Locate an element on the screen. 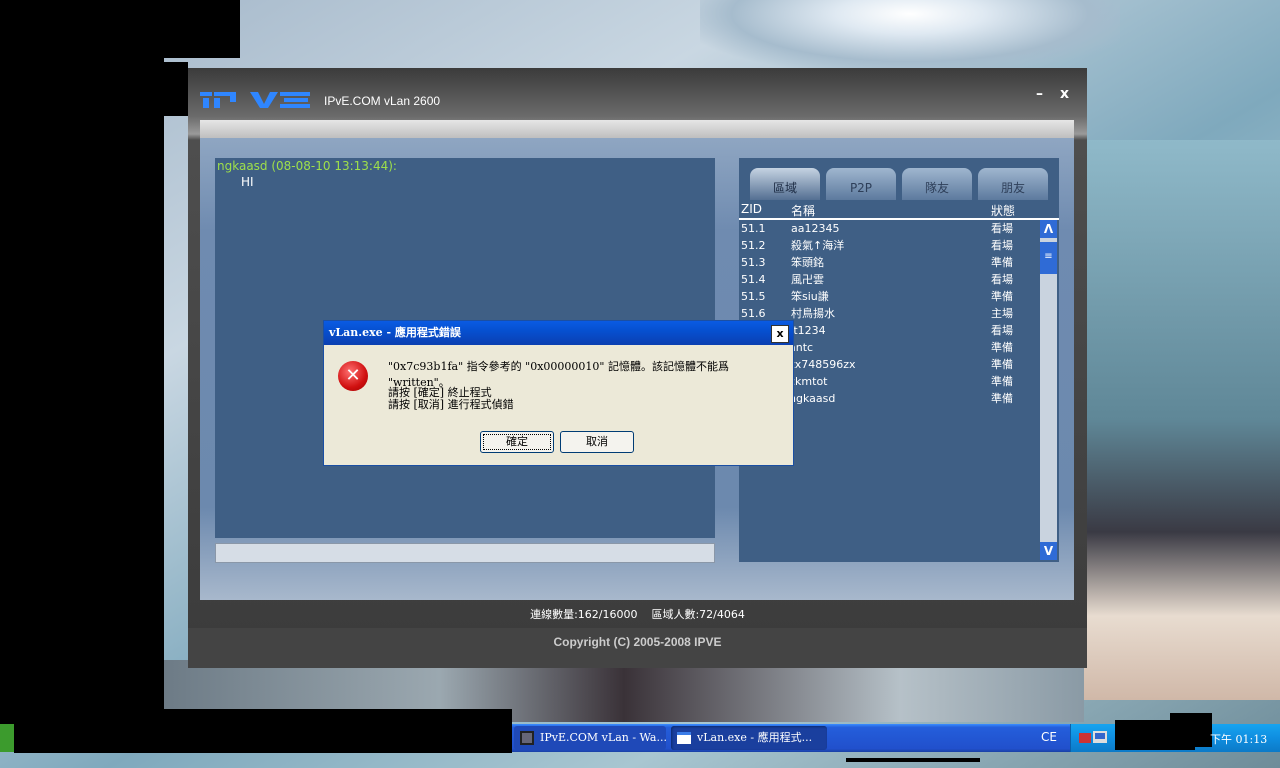 The width and height of the screenshot is (1280, 768). dialog-cancel-hint: 請按 [取消] 進行程式偵錯 is located at coordinates (451, 404).